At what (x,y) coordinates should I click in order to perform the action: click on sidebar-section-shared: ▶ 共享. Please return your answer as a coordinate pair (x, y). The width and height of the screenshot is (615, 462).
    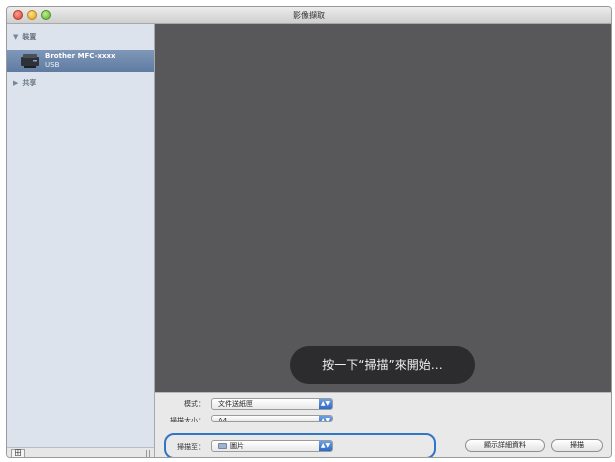
    Looking at the image, I should click on (24, 83).